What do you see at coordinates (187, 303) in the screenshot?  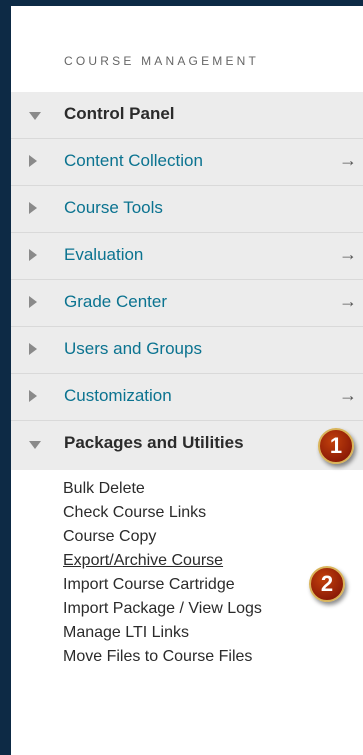 I see `menu-item-grade-center: Grade Center →` at bounding box center [187, 303].